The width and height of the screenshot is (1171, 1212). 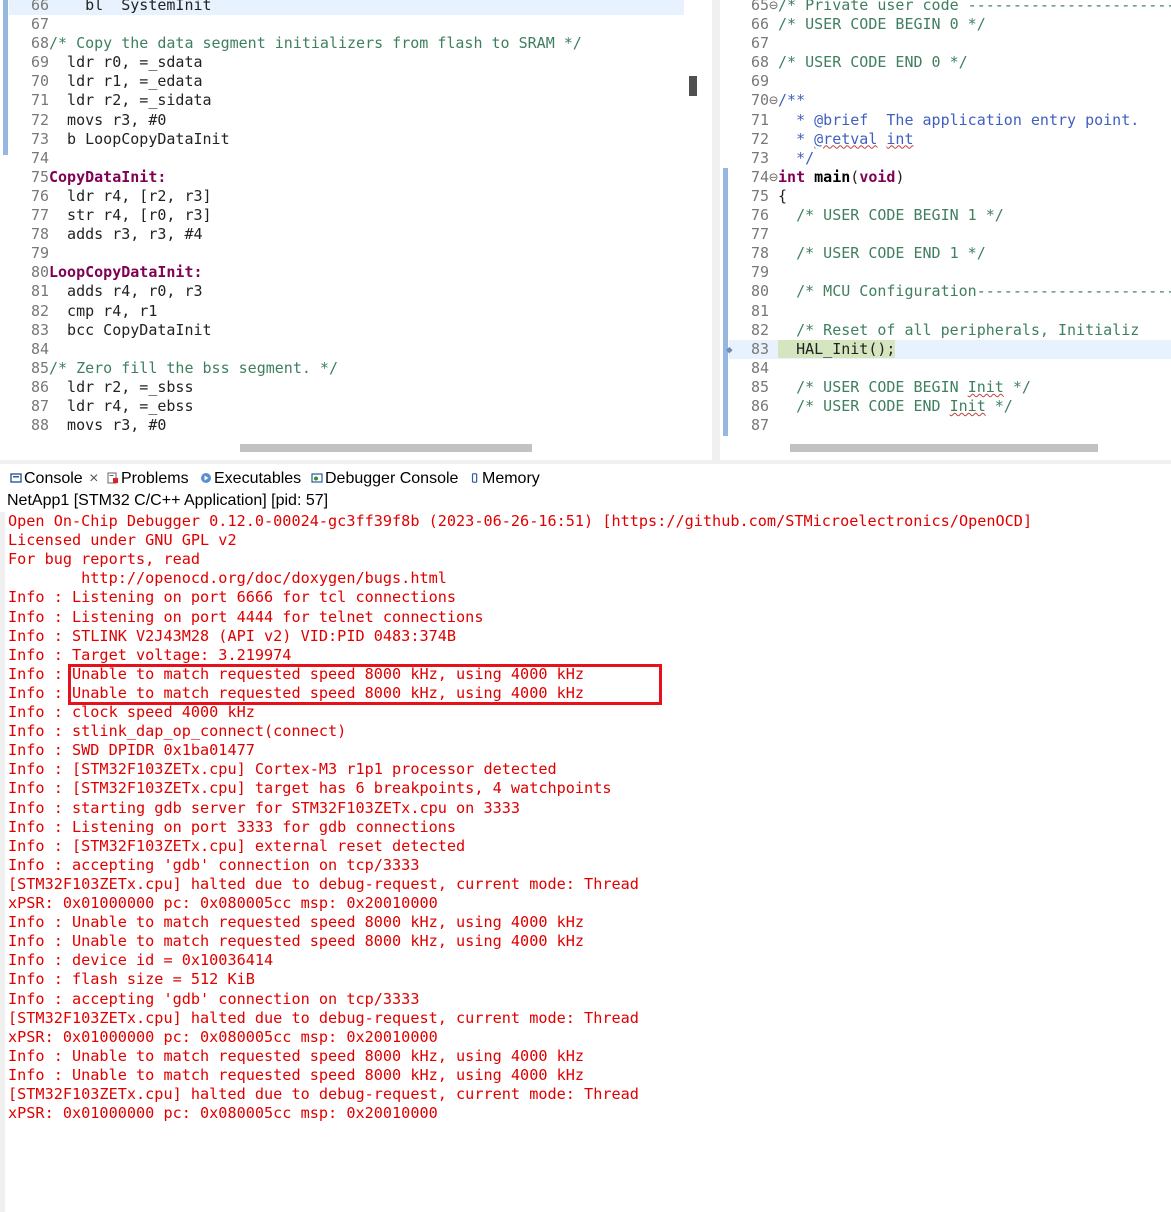 What do you see at coordinates (116, 234) in the screenshot?
I see `code-line-78: 78 adds r3, r3, #4` at bounding box center [116, 234].